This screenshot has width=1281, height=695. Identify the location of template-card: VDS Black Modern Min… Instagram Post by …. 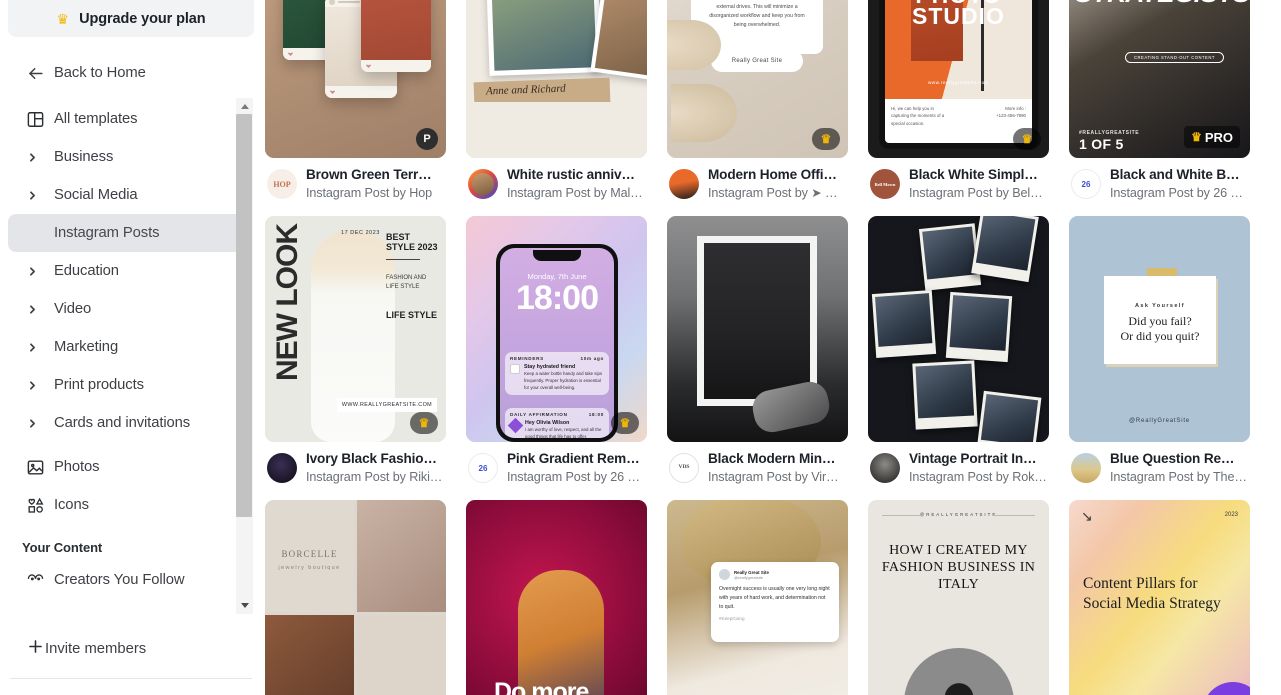
(757, 351).